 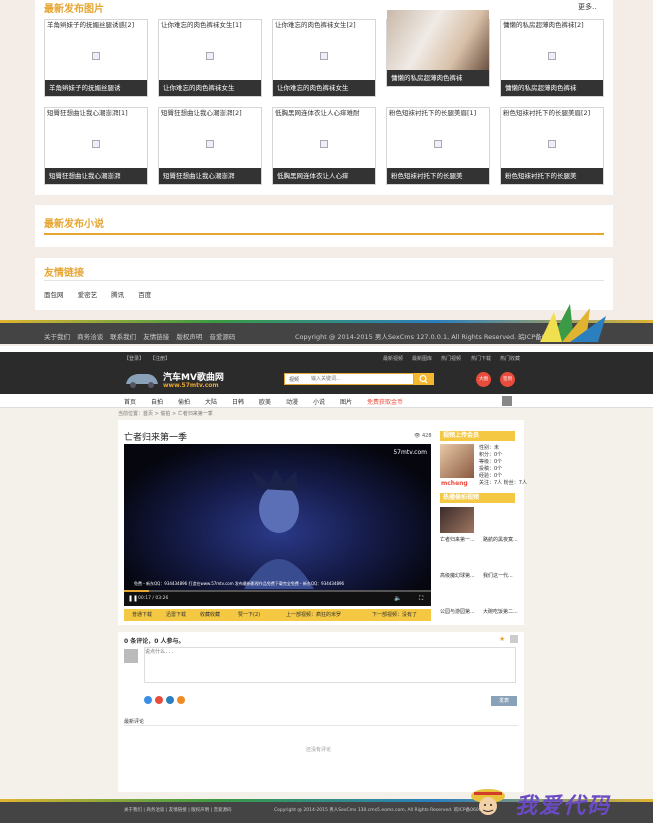 What do you see at coordinates (117, 295) in the screenshot?
I see `friend-link: 腾讯` at bounding box center [117, 295].